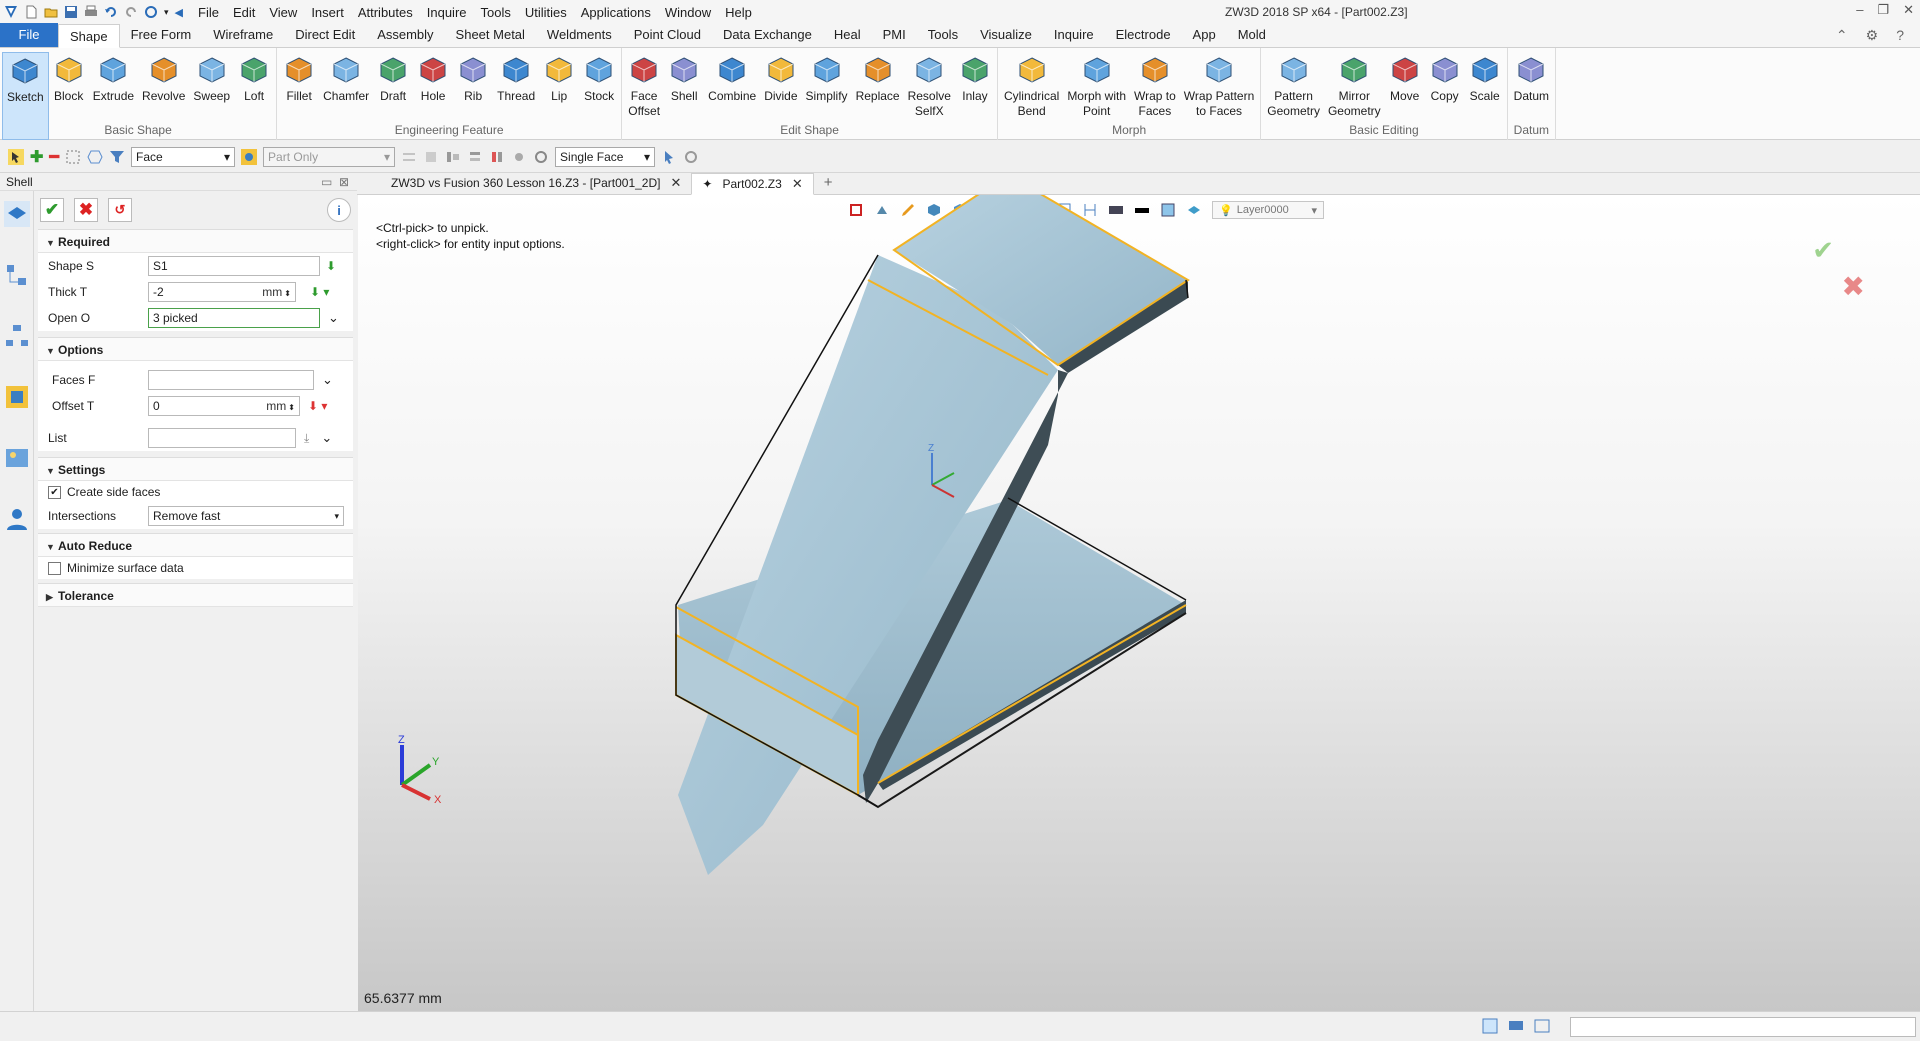 The width and height of the screenshot is (1920, 1041). Describe the element at coordinates (752, 184) in the screenshot. I see `document-tab: ✦ Part002.Z3 ✕` at that location.